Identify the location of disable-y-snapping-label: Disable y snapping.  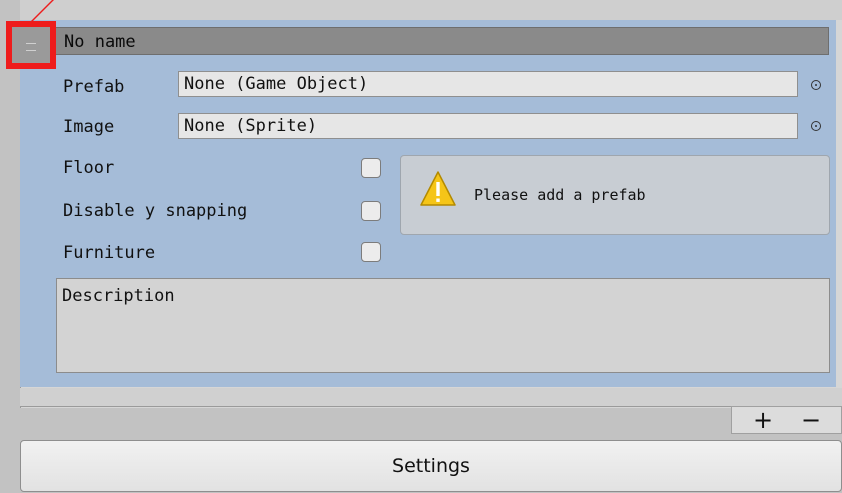
(155, 211).